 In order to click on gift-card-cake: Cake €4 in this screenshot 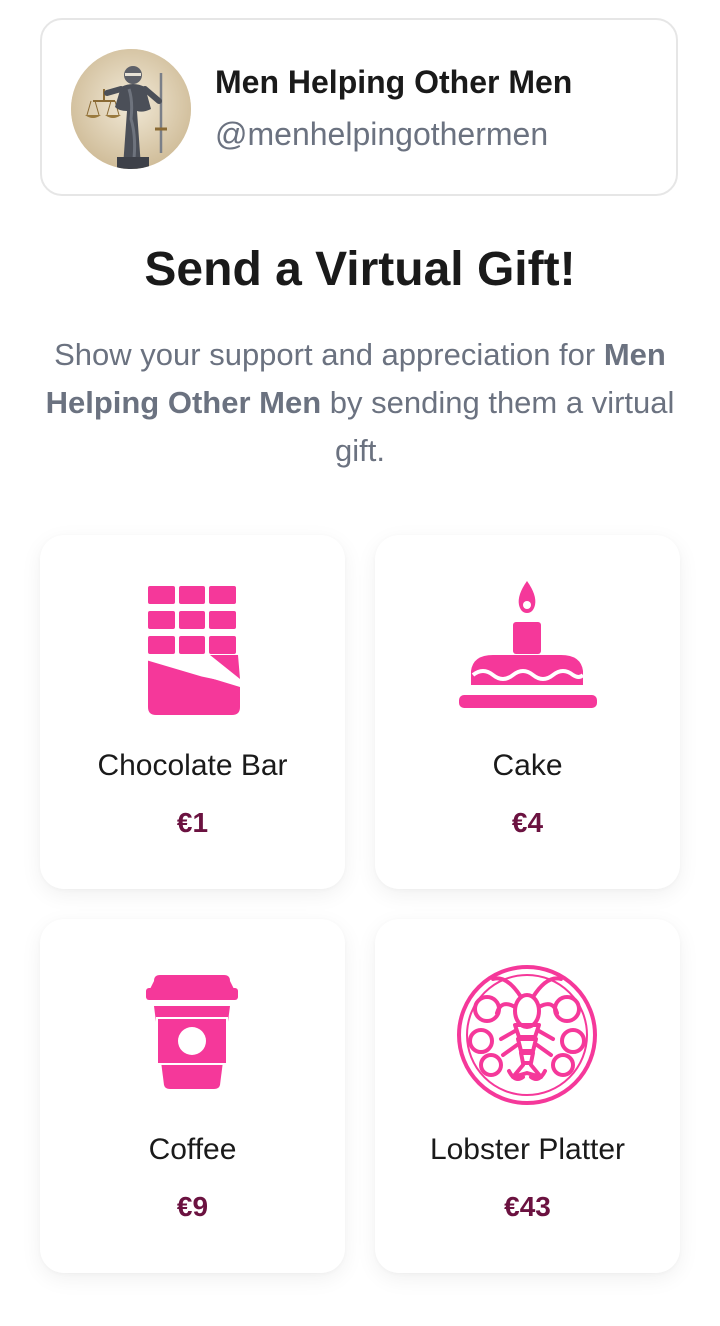, I will do `click(527, 712)`.